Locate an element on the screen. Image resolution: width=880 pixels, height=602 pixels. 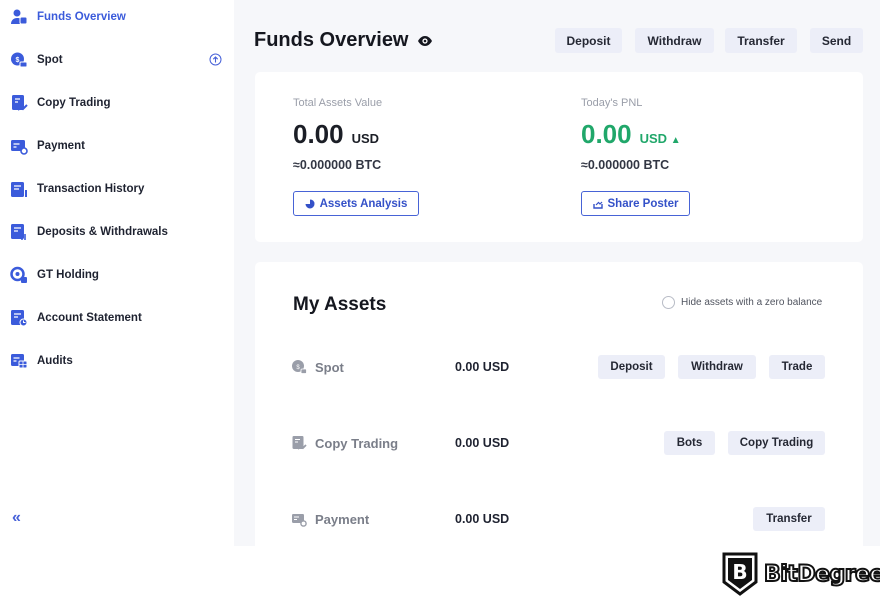
total-assets-amount: 0.00 is located at coordinates (318, 134).